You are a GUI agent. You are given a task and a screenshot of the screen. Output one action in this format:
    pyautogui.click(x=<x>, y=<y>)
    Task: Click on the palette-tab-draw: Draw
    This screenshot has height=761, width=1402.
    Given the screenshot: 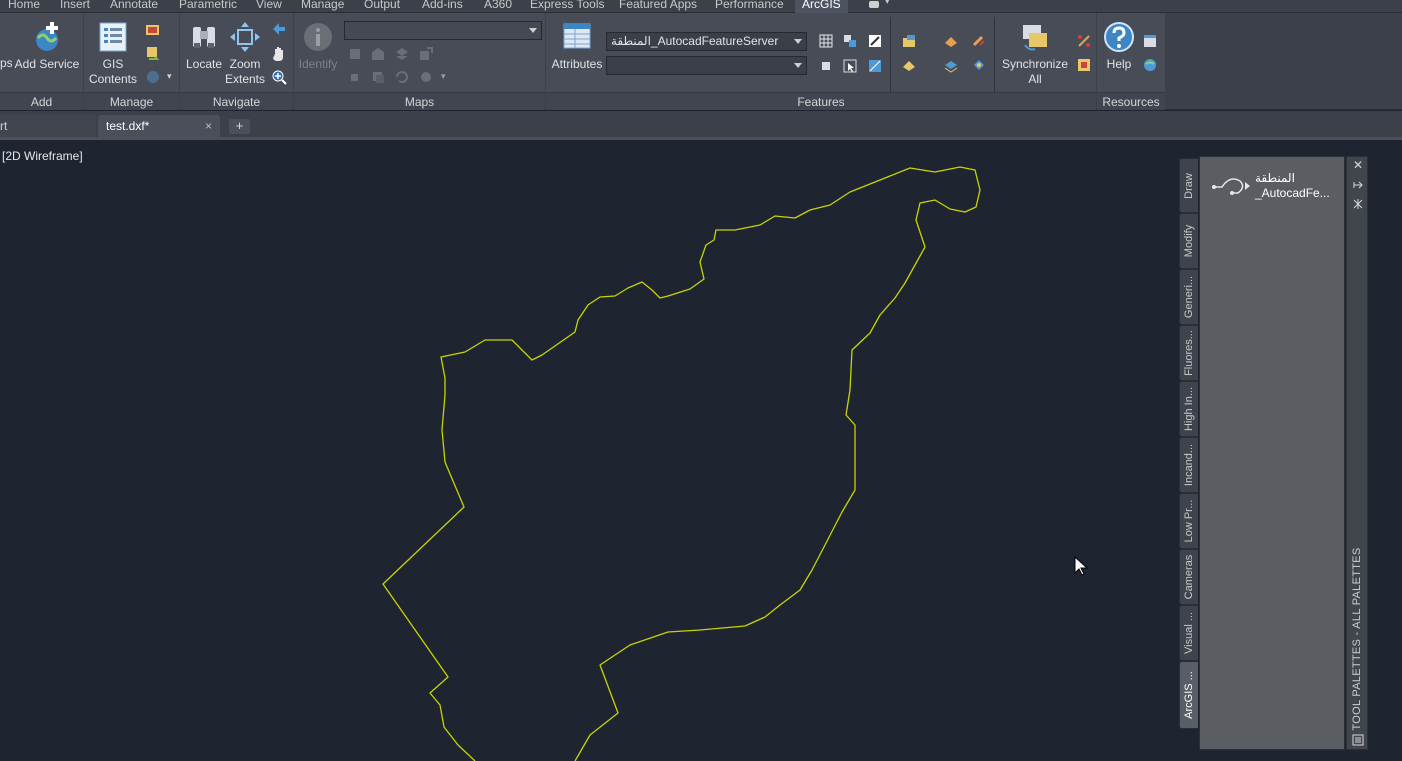 What is the action you would take?
    pyautogui.click(x=1188, y=185)
    